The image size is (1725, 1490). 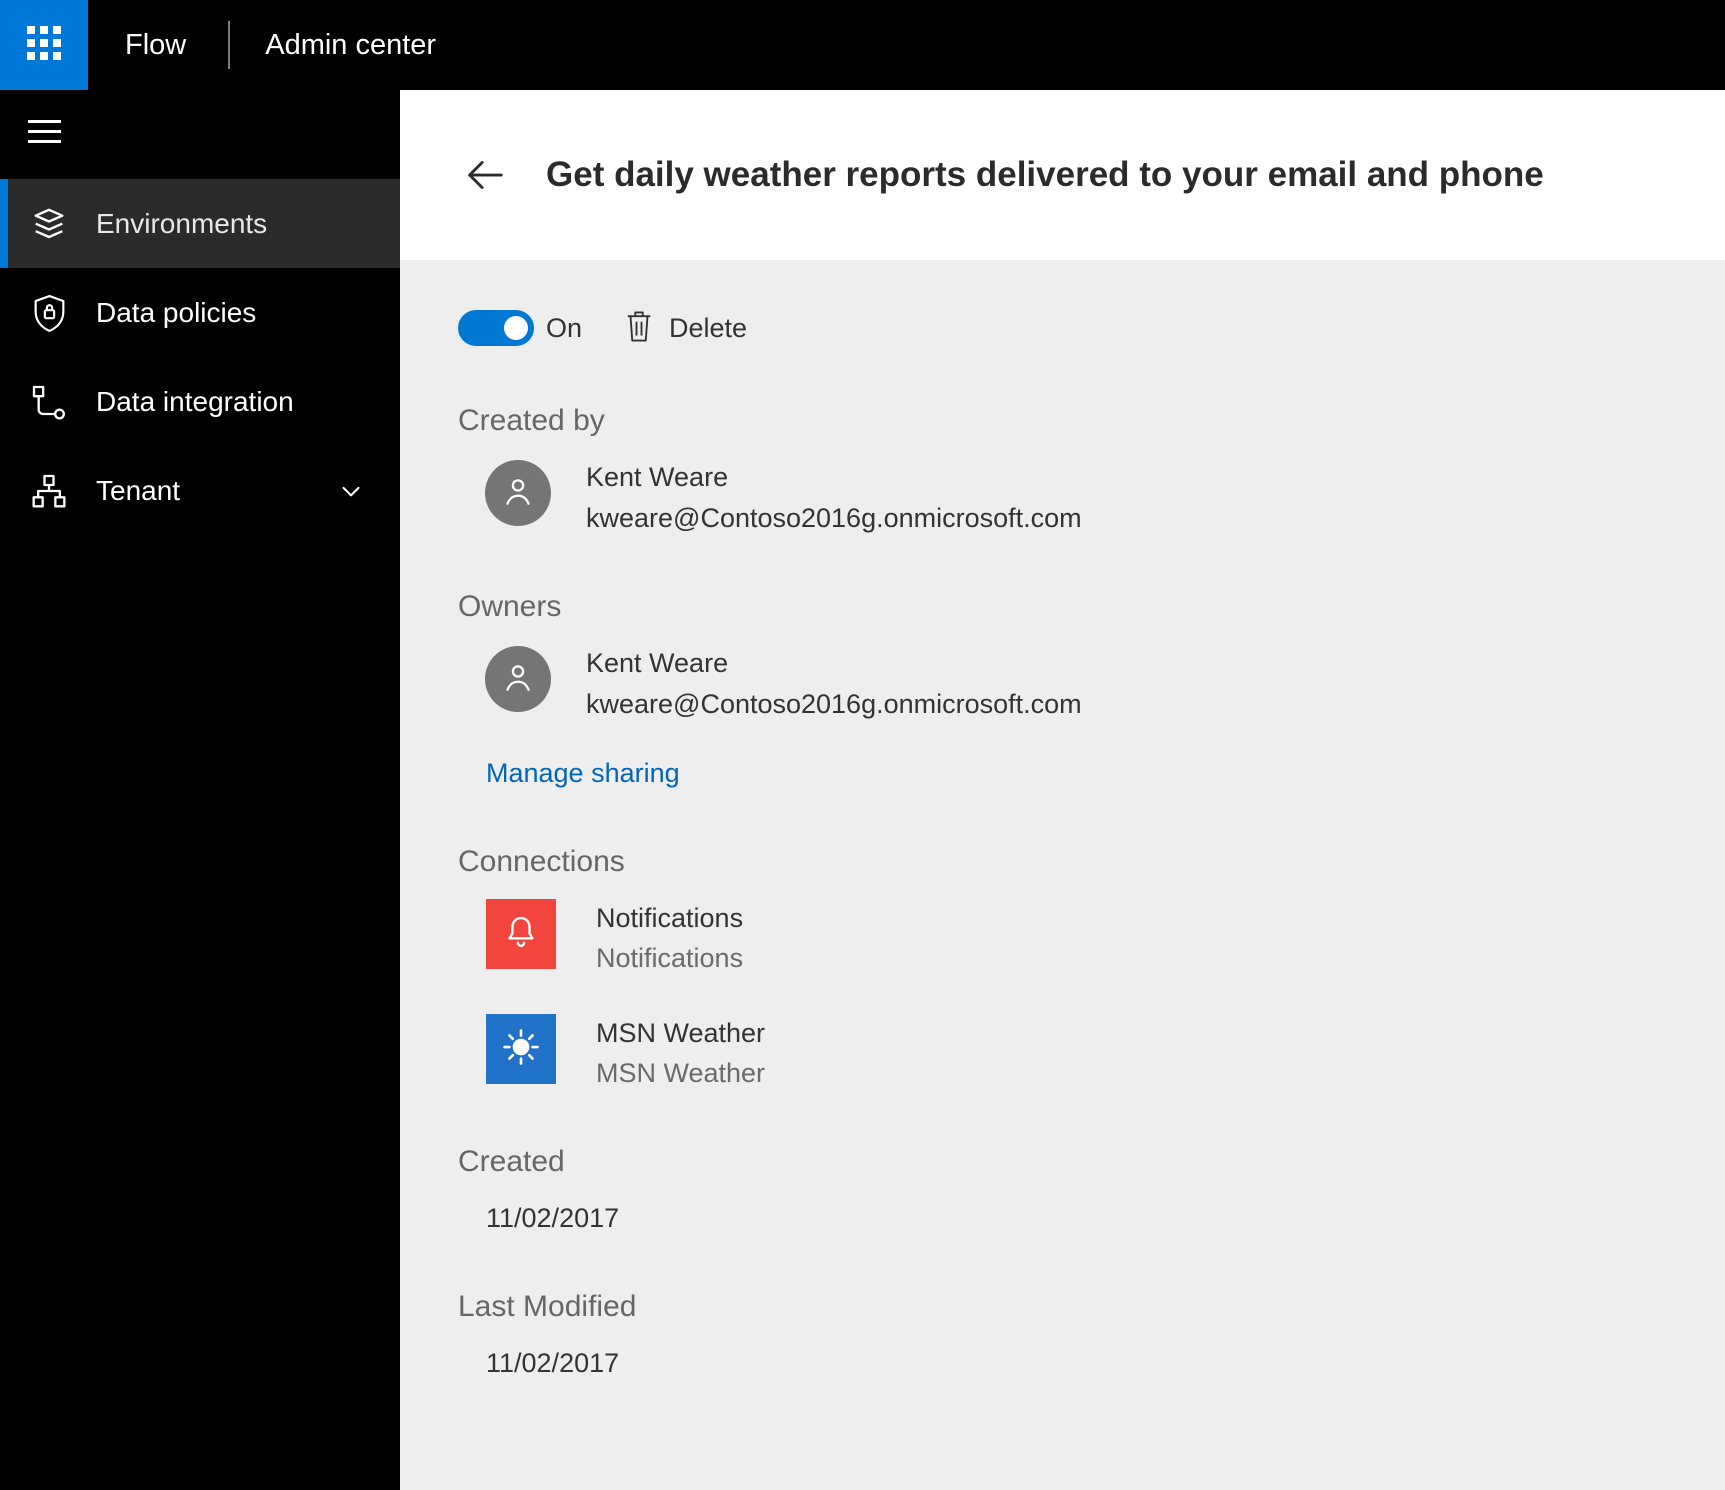 I want to click on top-bar: Flow Admin center, so click(x=862, y=45).